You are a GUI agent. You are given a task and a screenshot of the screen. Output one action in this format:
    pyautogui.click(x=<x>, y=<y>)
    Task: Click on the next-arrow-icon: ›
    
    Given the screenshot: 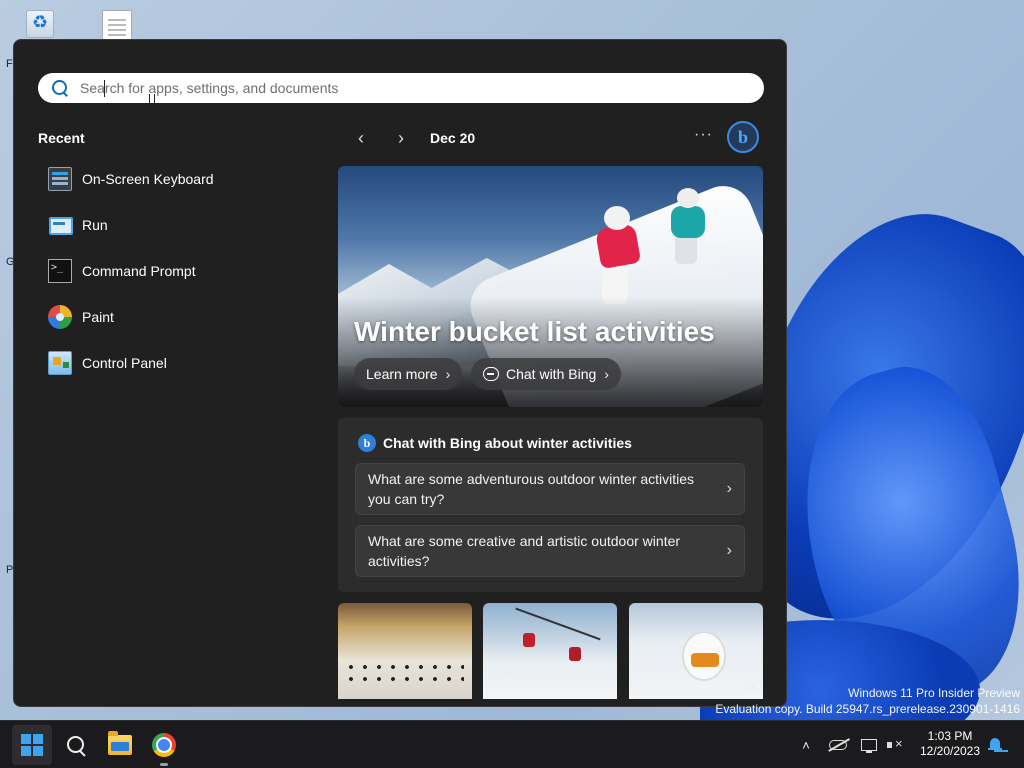 What is the action you would take?
    pyautogui.click(x=401, y=138)
    